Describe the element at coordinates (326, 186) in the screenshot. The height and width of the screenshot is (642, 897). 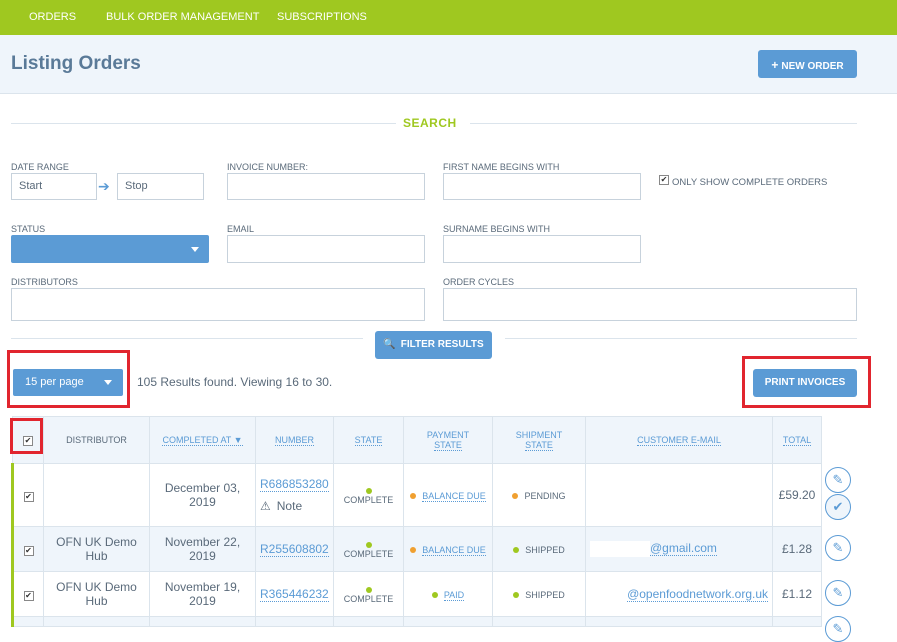
I see `invoice-number-input` at that location.